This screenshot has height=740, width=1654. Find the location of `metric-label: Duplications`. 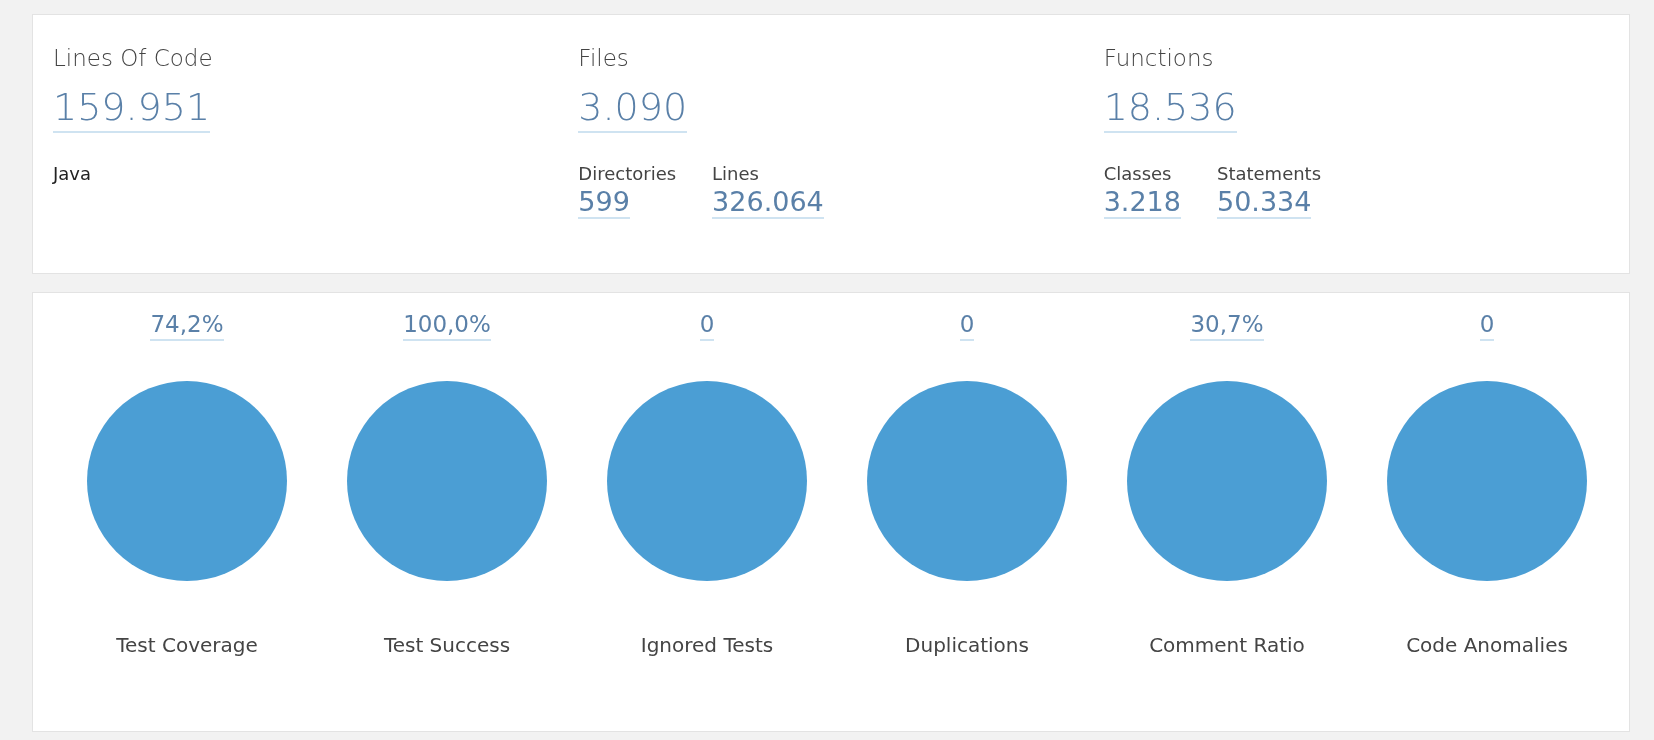

metric-label: Duplications is located at coordinates (967, 645).